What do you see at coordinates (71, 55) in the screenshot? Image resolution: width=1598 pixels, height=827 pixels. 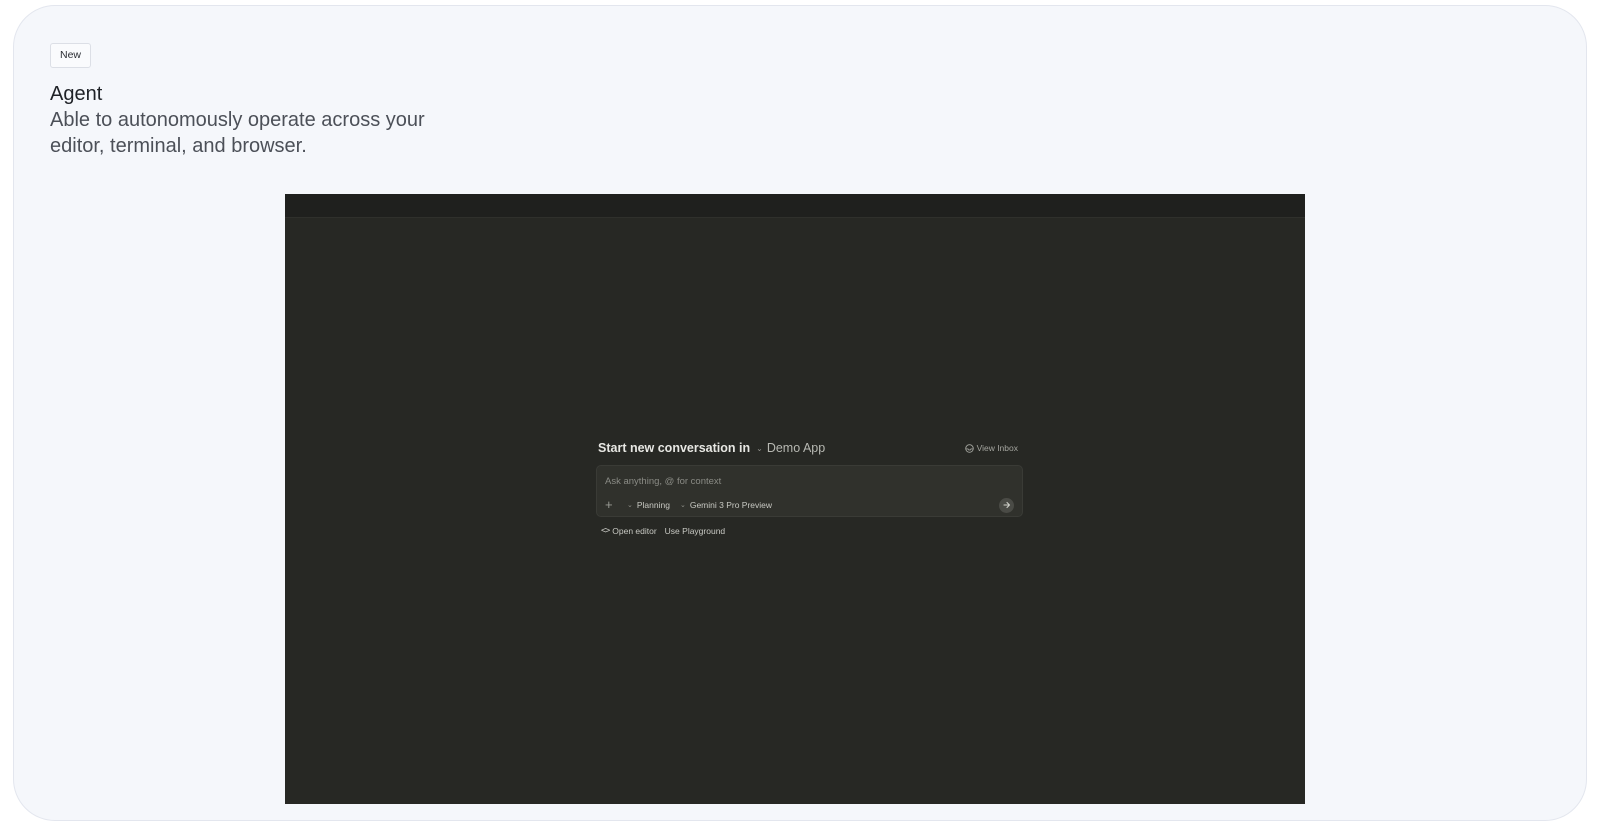 I see `new-badge: New` at bounding box center [71, 55].